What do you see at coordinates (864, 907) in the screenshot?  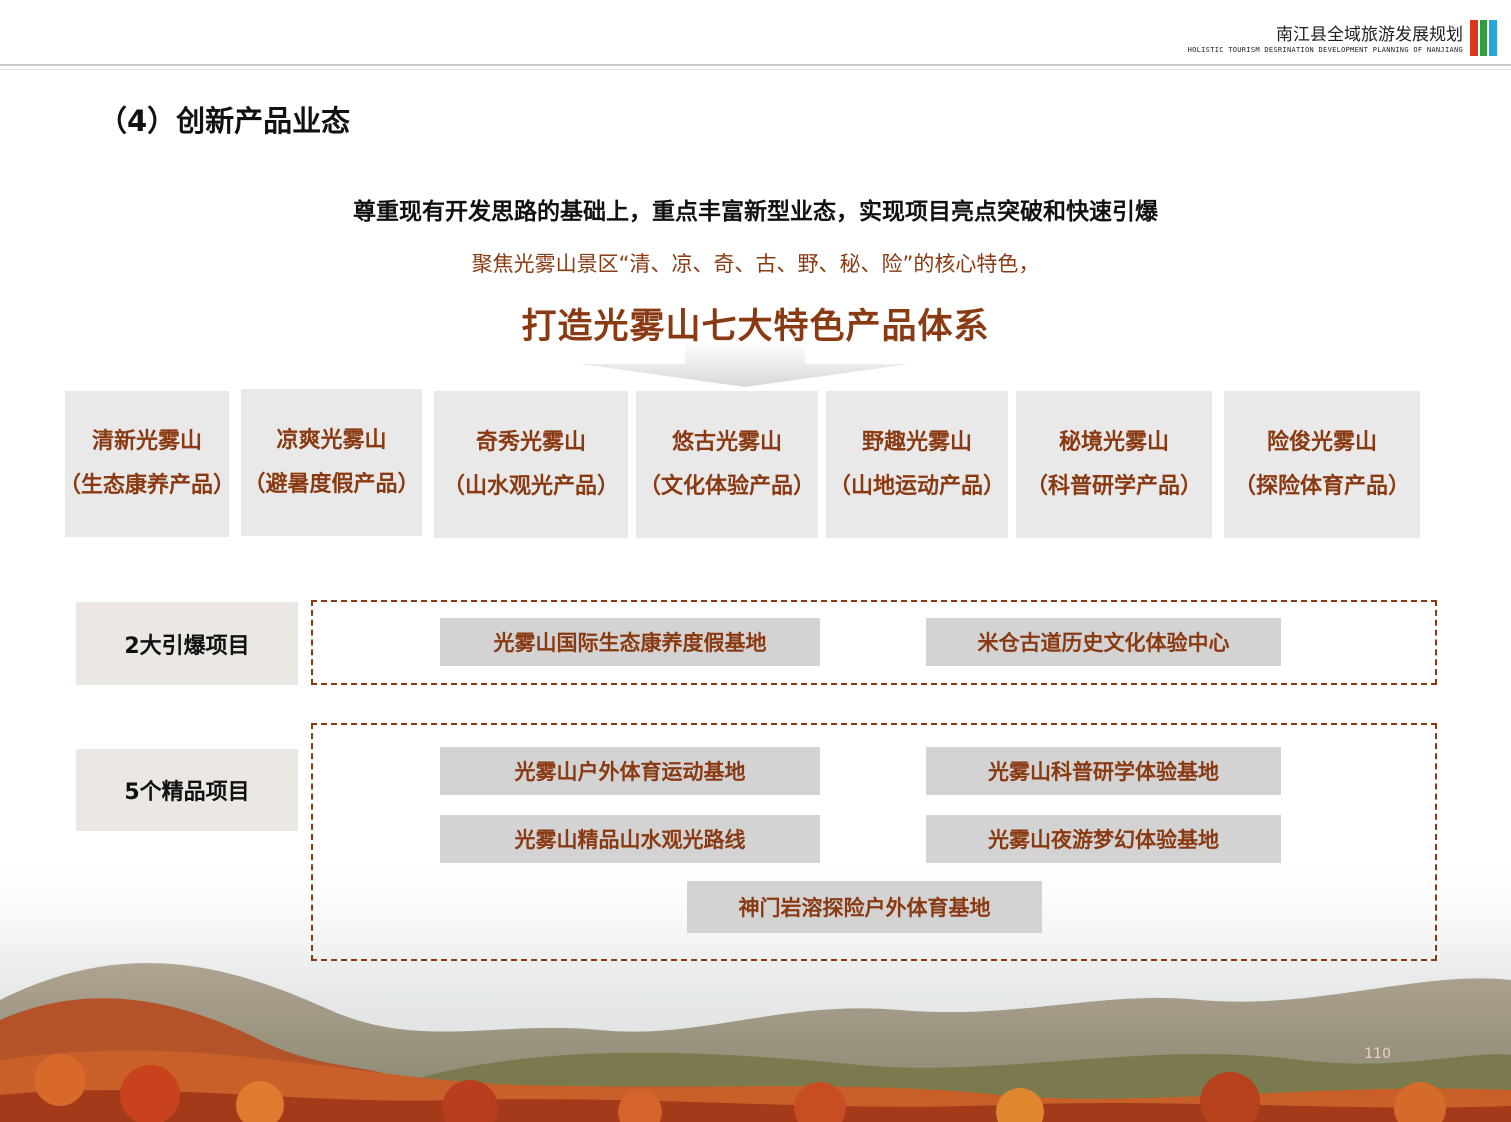 I see `project-pill: 神门岩溶探险户外体育基地` at bounding box center [864, 907].